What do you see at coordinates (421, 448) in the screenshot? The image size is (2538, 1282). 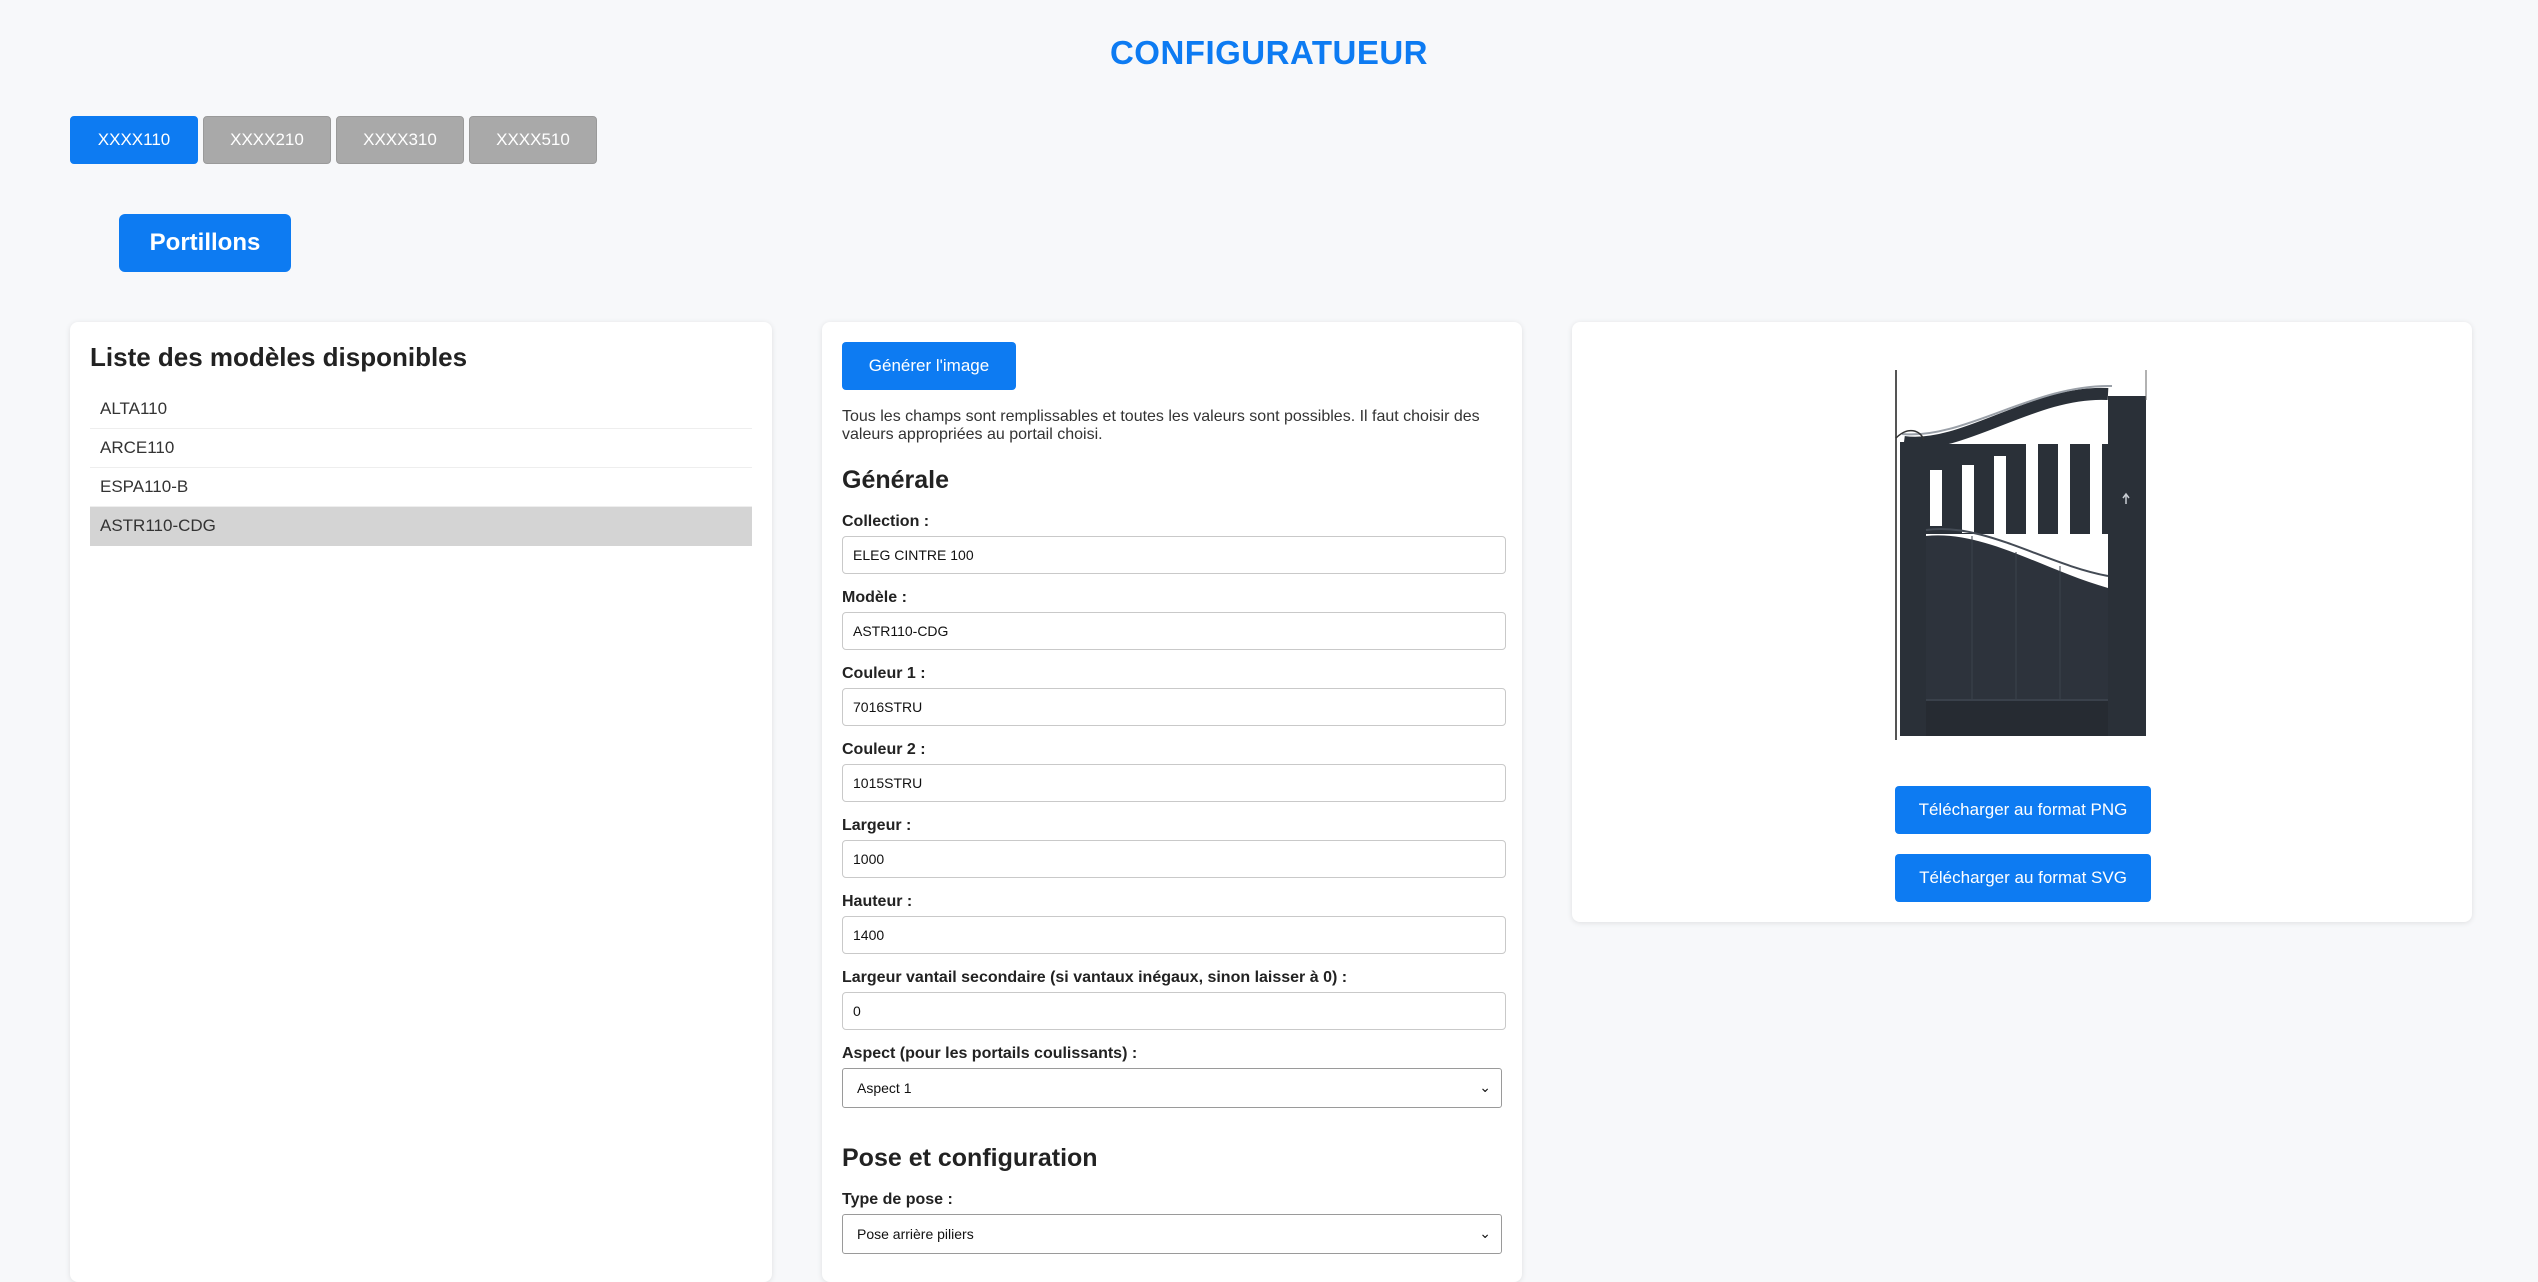 I see `model-item-arce110: ARCE110` at bounding box center [421, 448].